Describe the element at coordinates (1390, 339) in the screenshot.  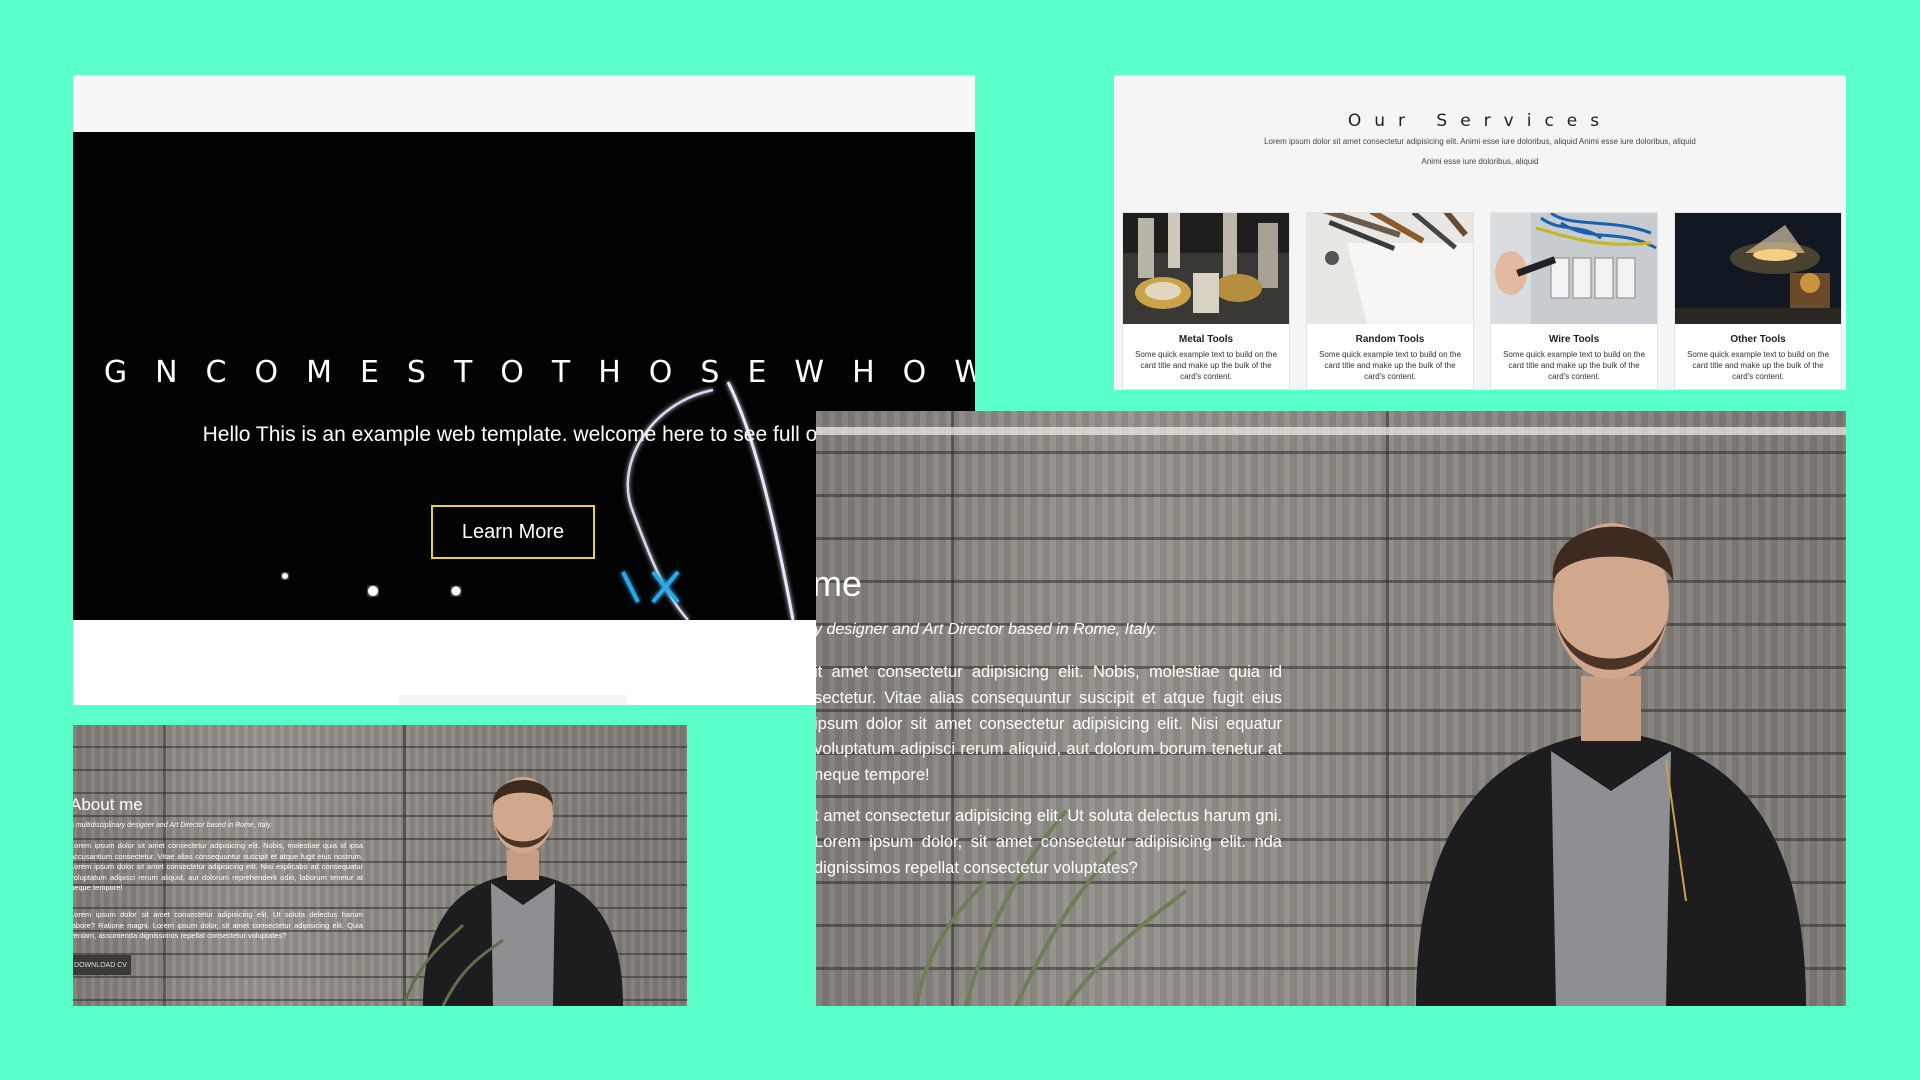
I see `service-card-title: Random Tools` at that location.